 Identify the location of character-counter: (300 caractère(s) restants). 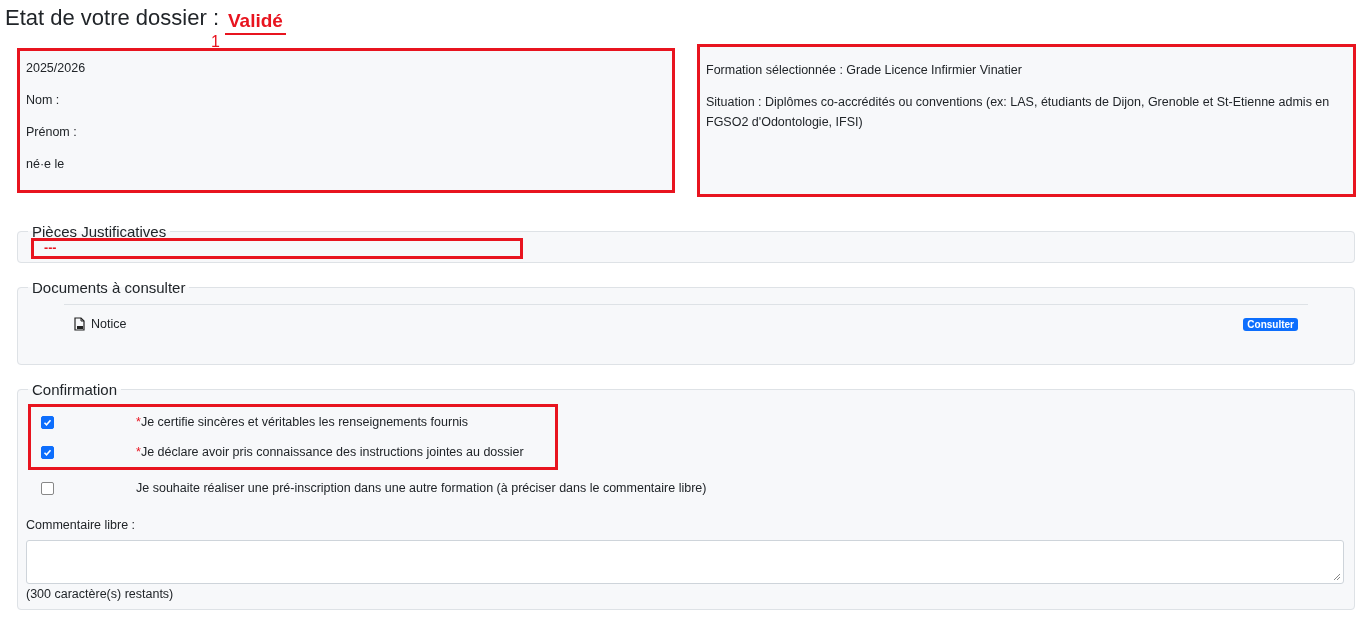
(100, 594).